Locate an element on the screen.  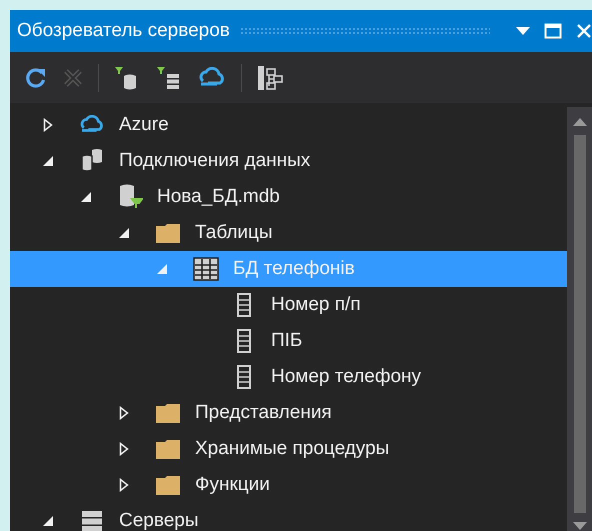
hierarchy-icon is located at coordinates (271, 77).